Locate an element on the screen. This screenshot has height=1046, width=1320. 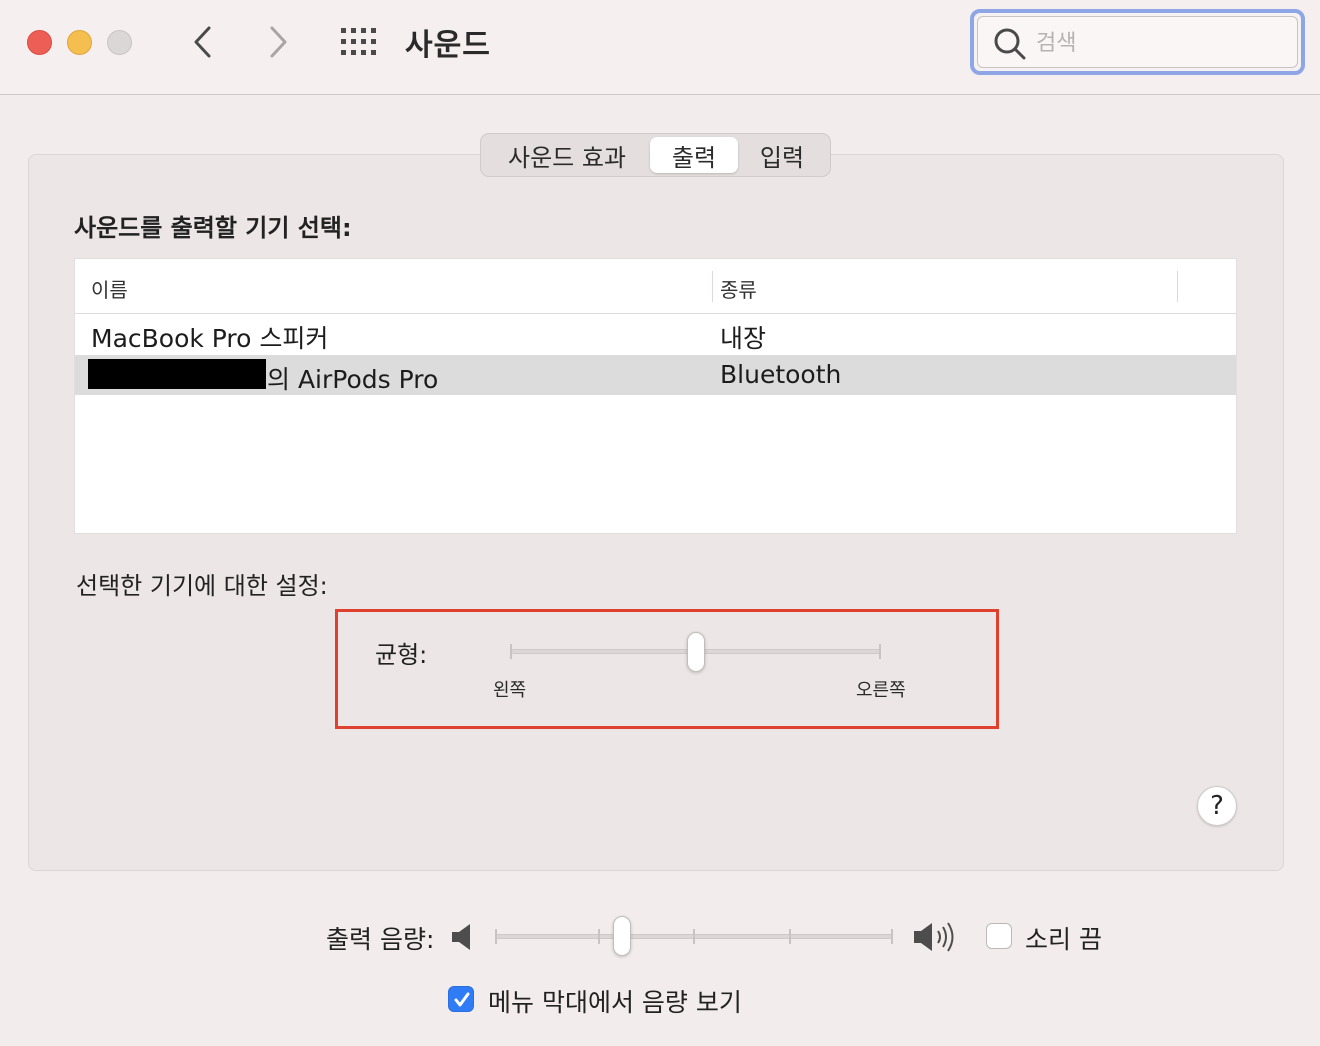
show-volume-in-menubar-label: 메뉴 막대에서 음량 보기 is located at coordinates (615, 1002).